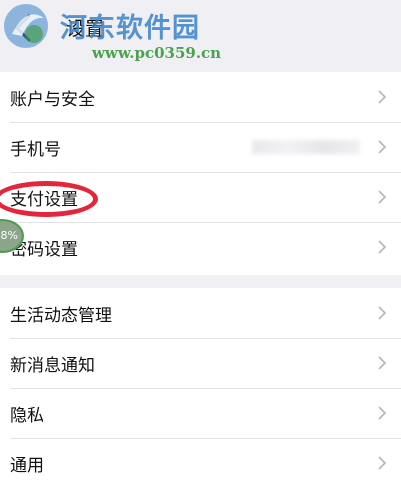  What do you see at coordinates (157, 53) in the screenshot?
I see `watermark-url: www.pc0359.cn` at bounding box center [157, 53].